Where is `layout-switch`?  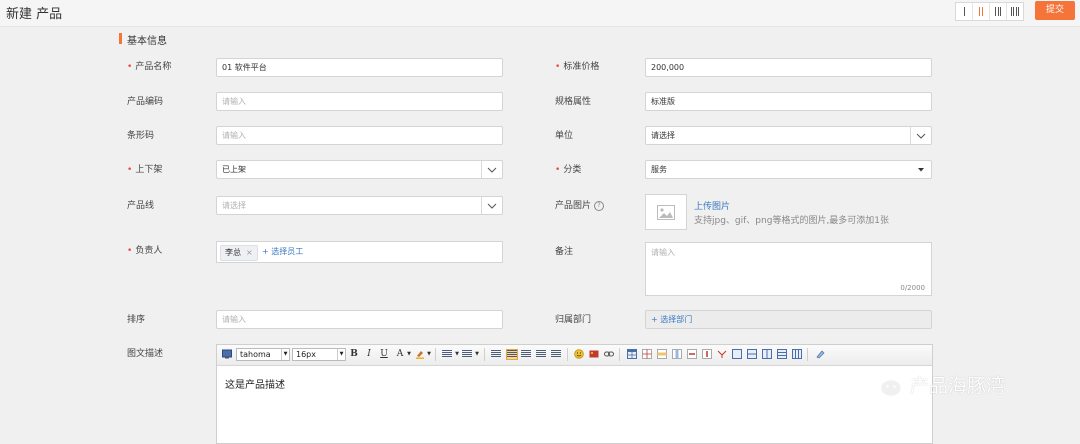
layout-switch is located at coordinates (989, 11).